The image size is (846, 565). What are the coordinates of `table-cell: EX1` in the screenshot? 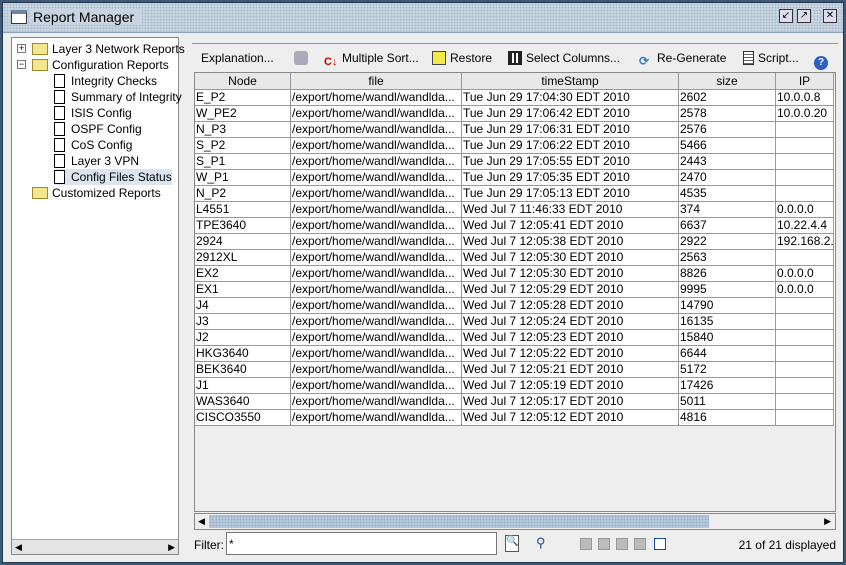 It's located at (243, 290).